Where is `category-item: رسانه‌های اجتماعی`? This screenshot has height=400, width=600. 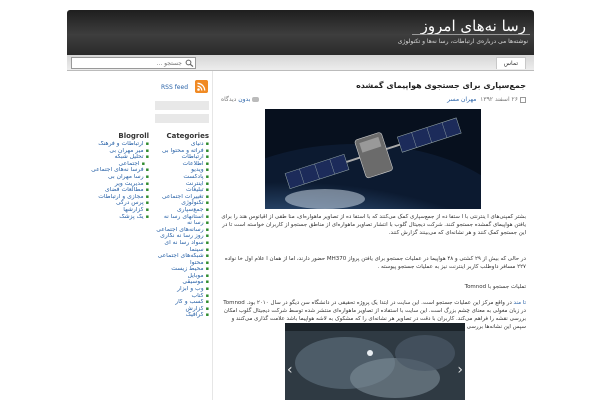
category-item: رسانه‌های اجتماعی is located at coordinates (181, 230).